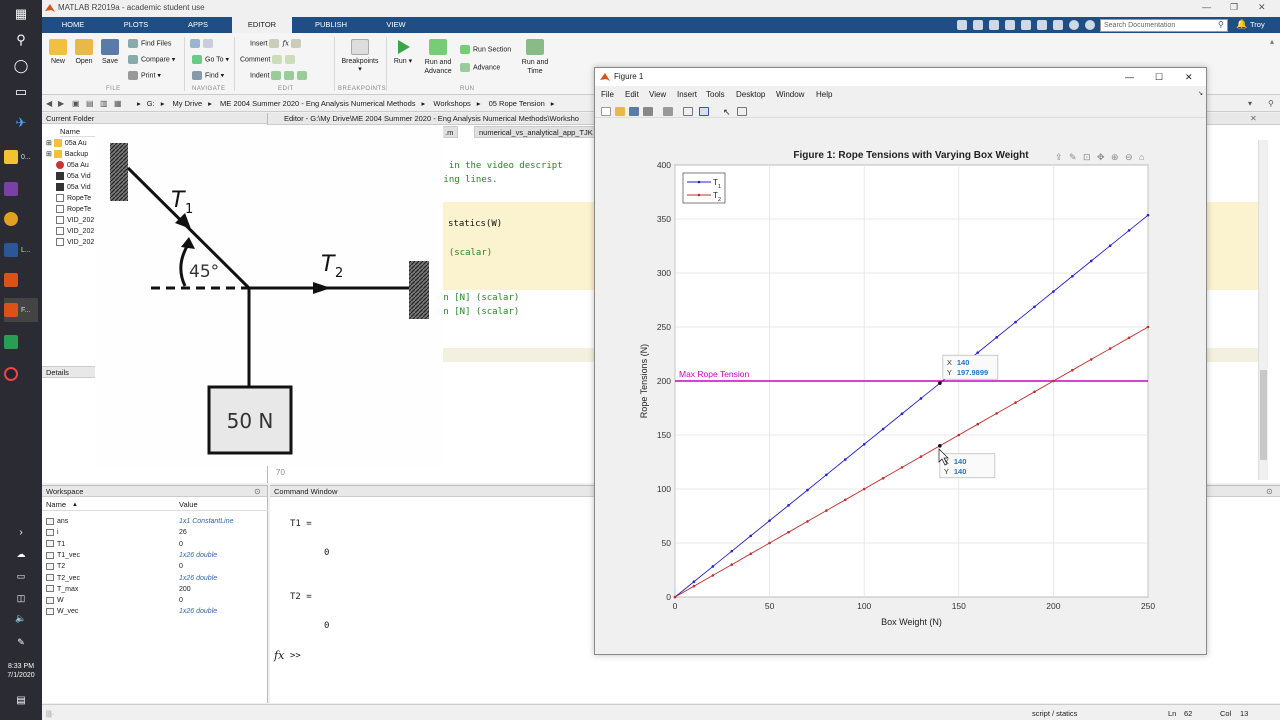 The height and width of the screenshot is (720, 1280). I want to click on search-folder-icon: ⚲, so click(1271, 103).